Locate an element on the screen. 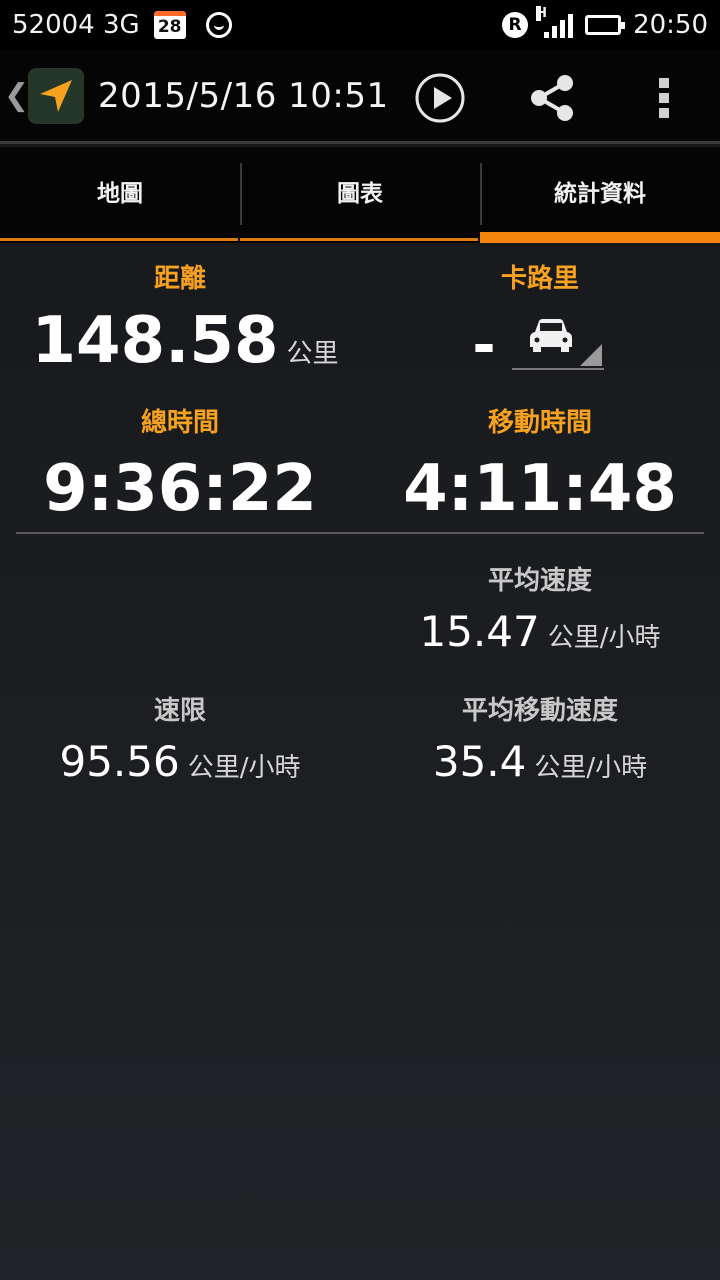 This screenshot has width=720, height=1280. battery-icon is located at coordinates (605, 25).